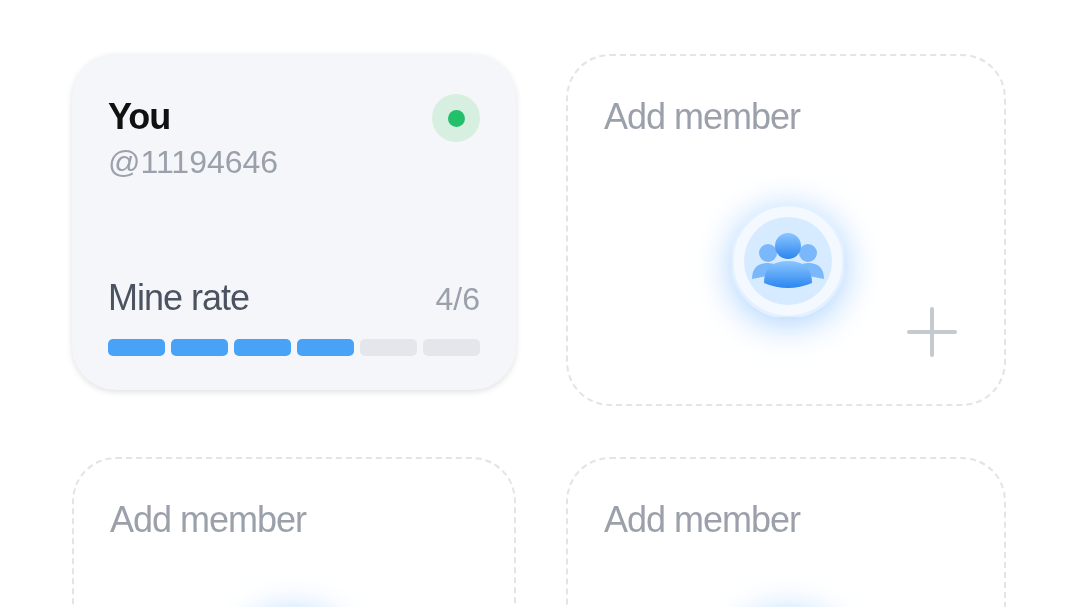  Describe the element at coordinates (457, 299) in the screenshot. I see `rate-value: 4/6` at that location.